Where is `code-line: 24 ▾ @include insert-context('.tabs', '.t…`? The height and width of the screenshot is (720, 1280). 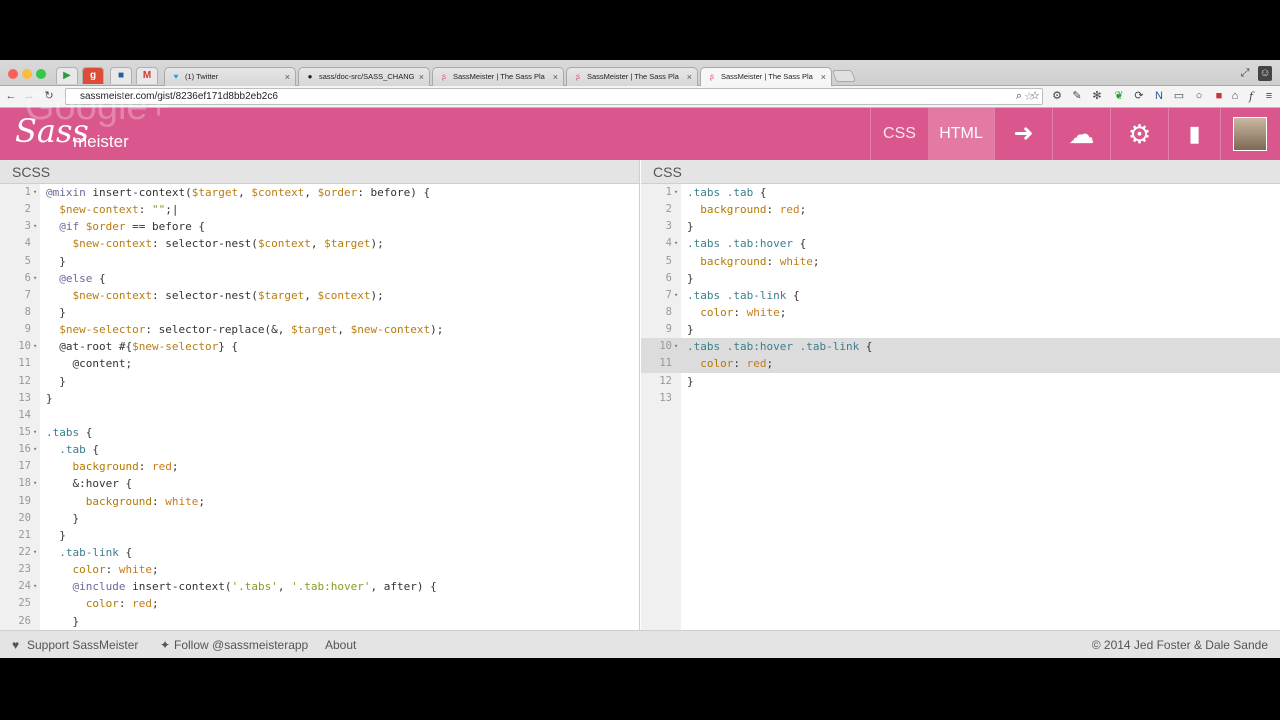 code-line: 24 ▾ @include insert-context('.tabs', '.t… is located at coordinates (319, 586).